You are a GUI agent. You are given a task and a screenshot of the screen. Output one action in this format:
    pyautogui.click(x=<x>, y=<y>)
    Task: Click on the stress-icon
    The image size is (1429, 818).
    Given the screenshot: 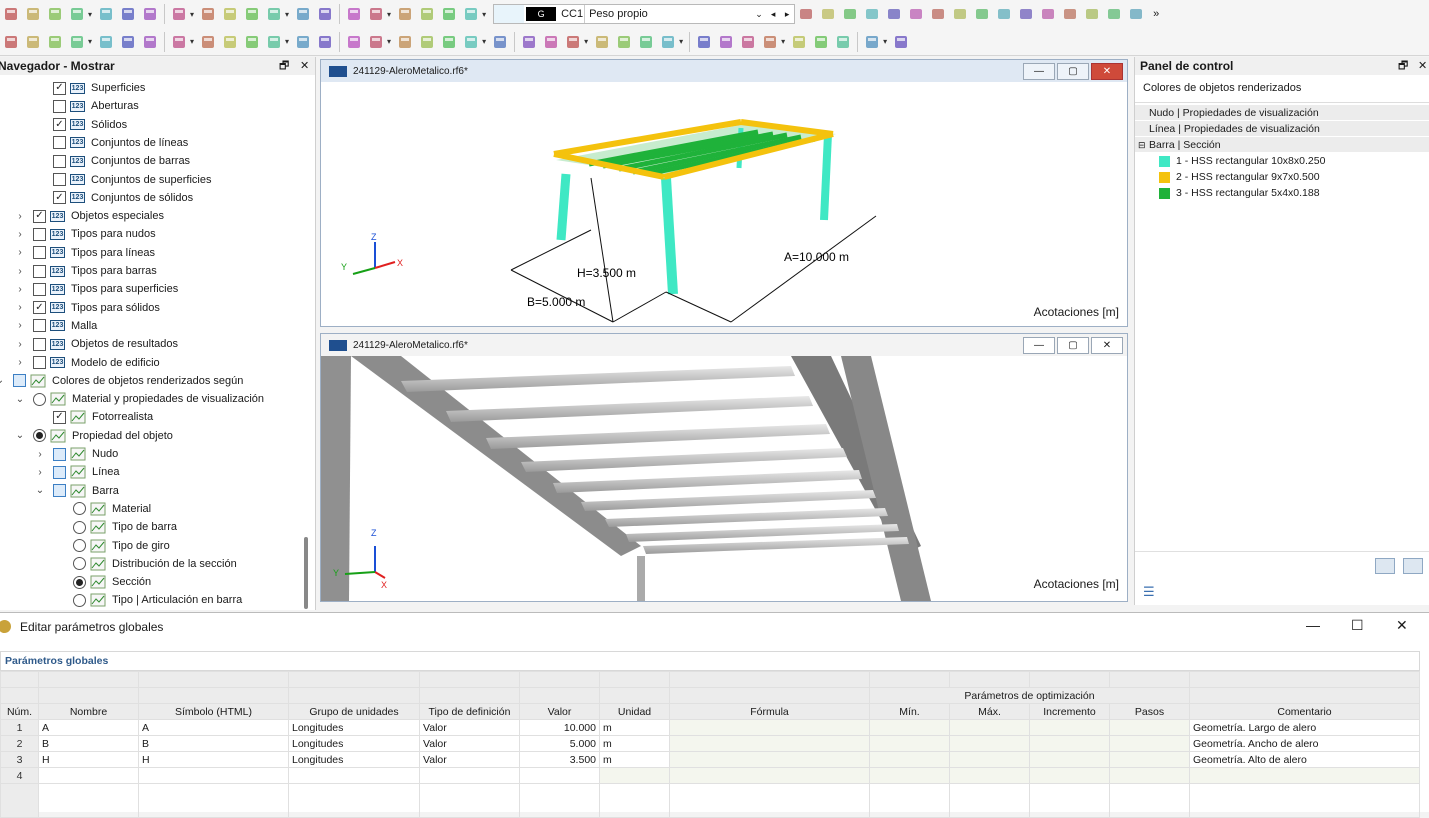 What is the action you would take?
    pyautogui.click(x=529, y=42)
    